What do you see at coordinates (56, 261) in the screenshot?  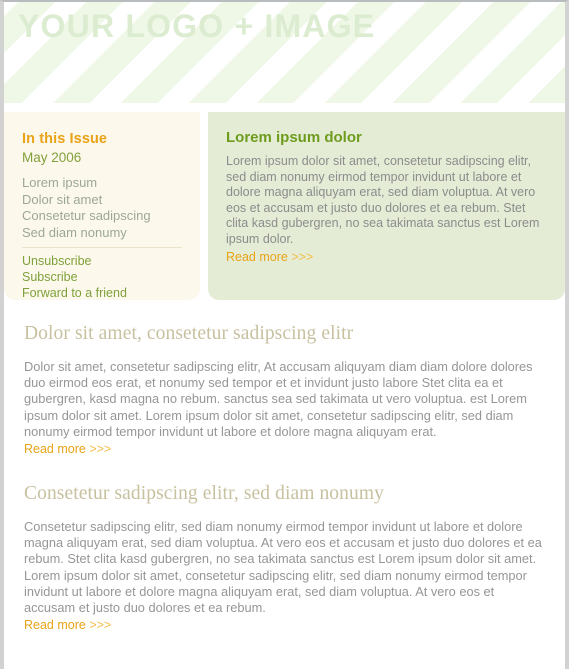 I see `unsubscribe-link: Unsubscribe` at bounding box center [56, 261].